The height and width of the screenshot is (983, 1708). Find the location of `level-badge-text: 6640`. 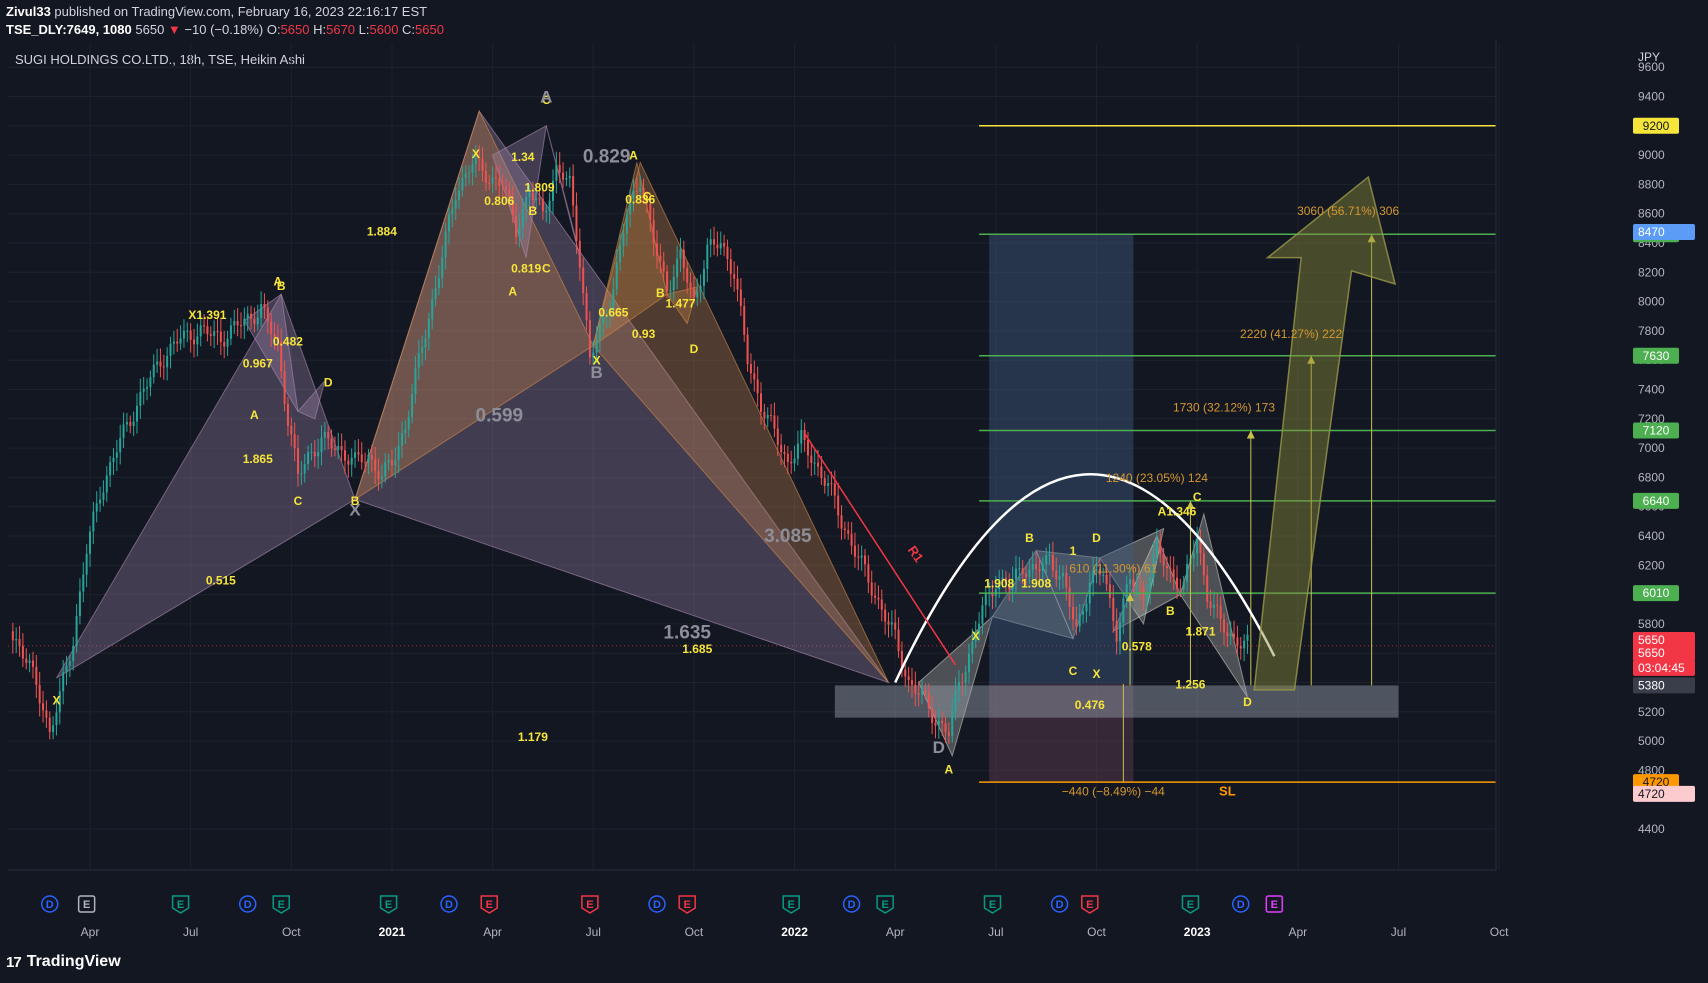

level-badge-text: 6640 is located at coordinates (1656, 501).